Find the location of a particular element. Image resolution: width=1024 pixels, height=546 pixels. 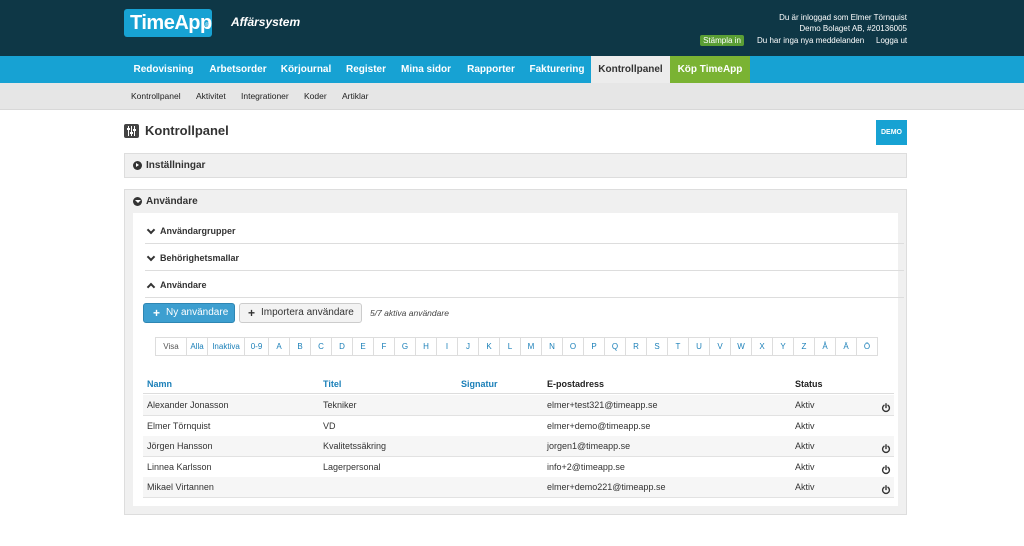

cell-email: info+2@timeapp.se is located at coordinates (586, 466).